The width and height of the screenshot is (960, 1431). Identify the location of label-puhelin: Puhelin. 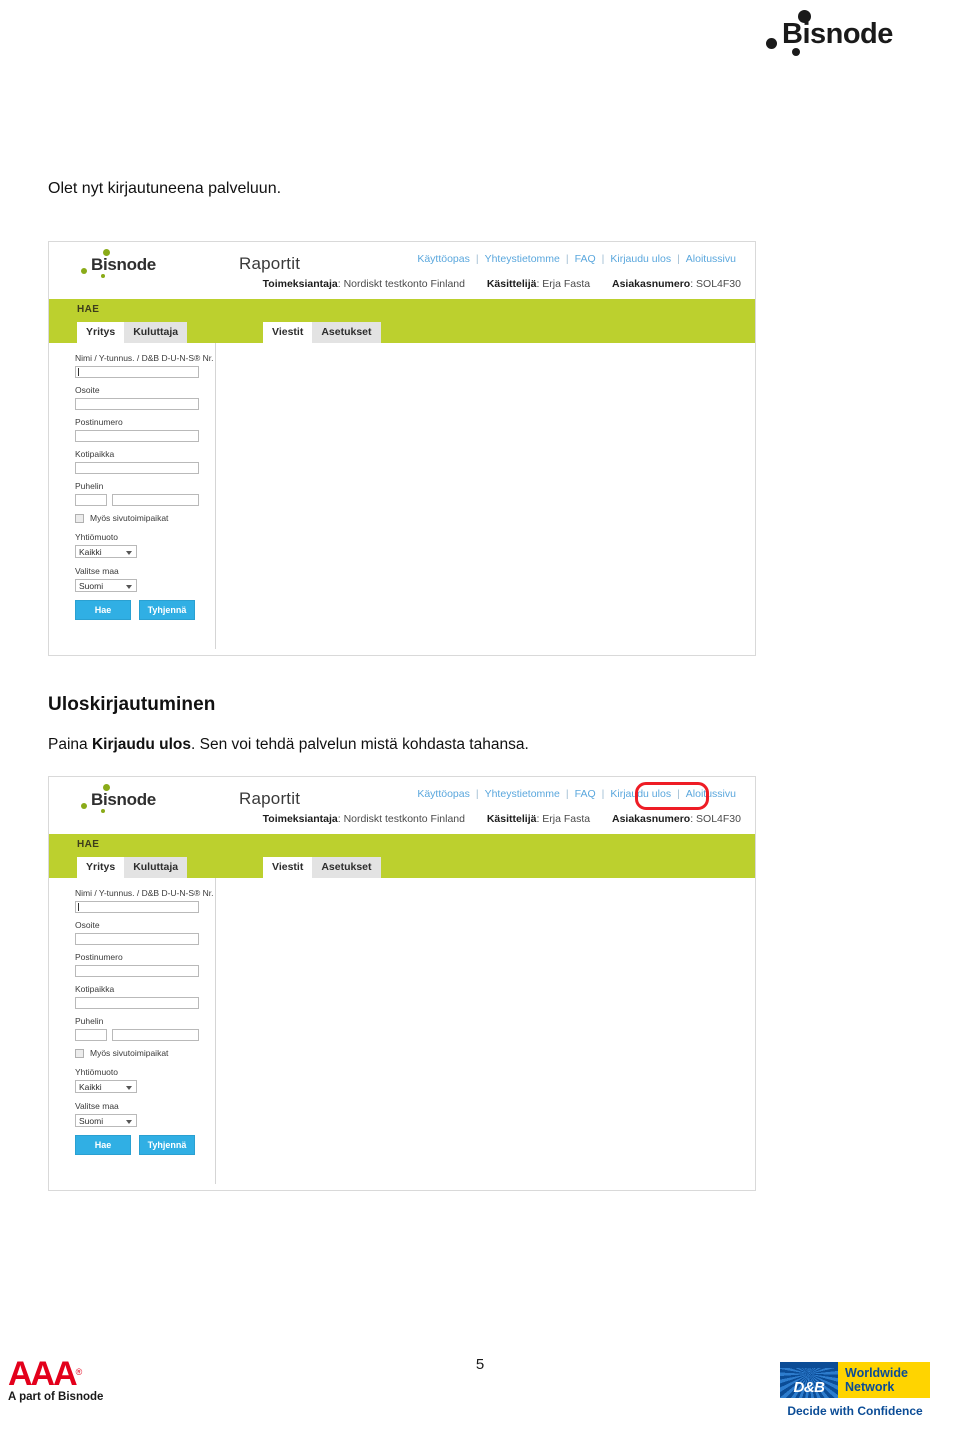
(89, 486).